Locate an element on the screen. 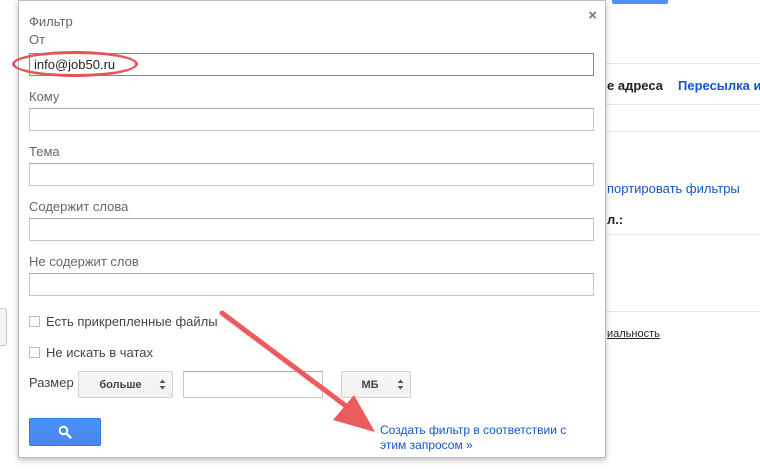 This screenshot has height=470, width=760. has-words-field is located at coordinates (311, 229).